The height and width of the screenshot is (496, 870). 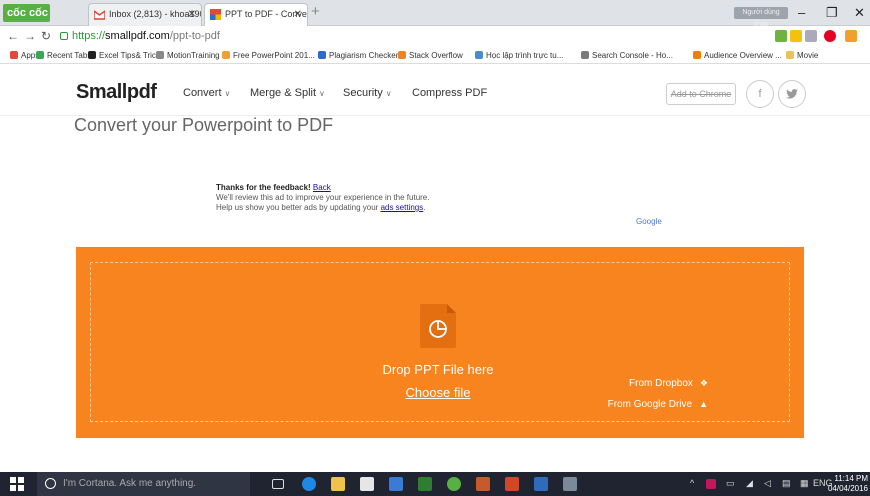 What do you see at coordinates (430, 55) in the screenshot?
I see `bookmark-item: Stack Overflow` at bounding box center [430, 55].